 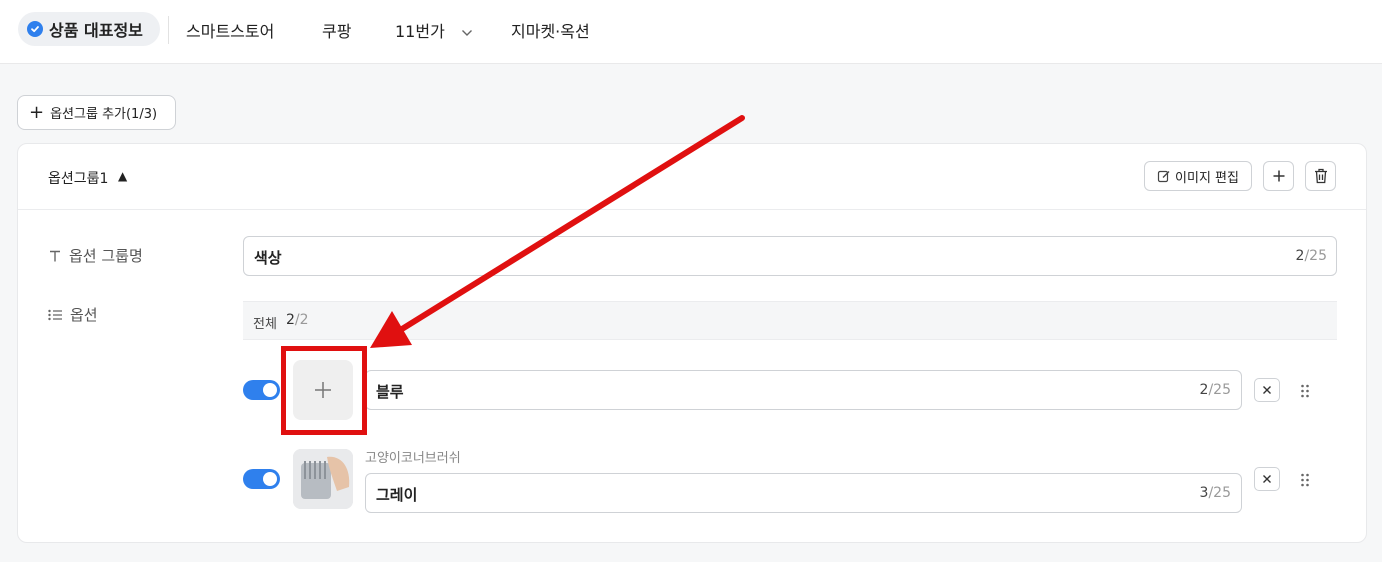 What do you see at coordinates (550, 30) in the screenshot?
I see `tab-gmarket-auction: 지마켓·옥션` at bounding box center [550, 30].